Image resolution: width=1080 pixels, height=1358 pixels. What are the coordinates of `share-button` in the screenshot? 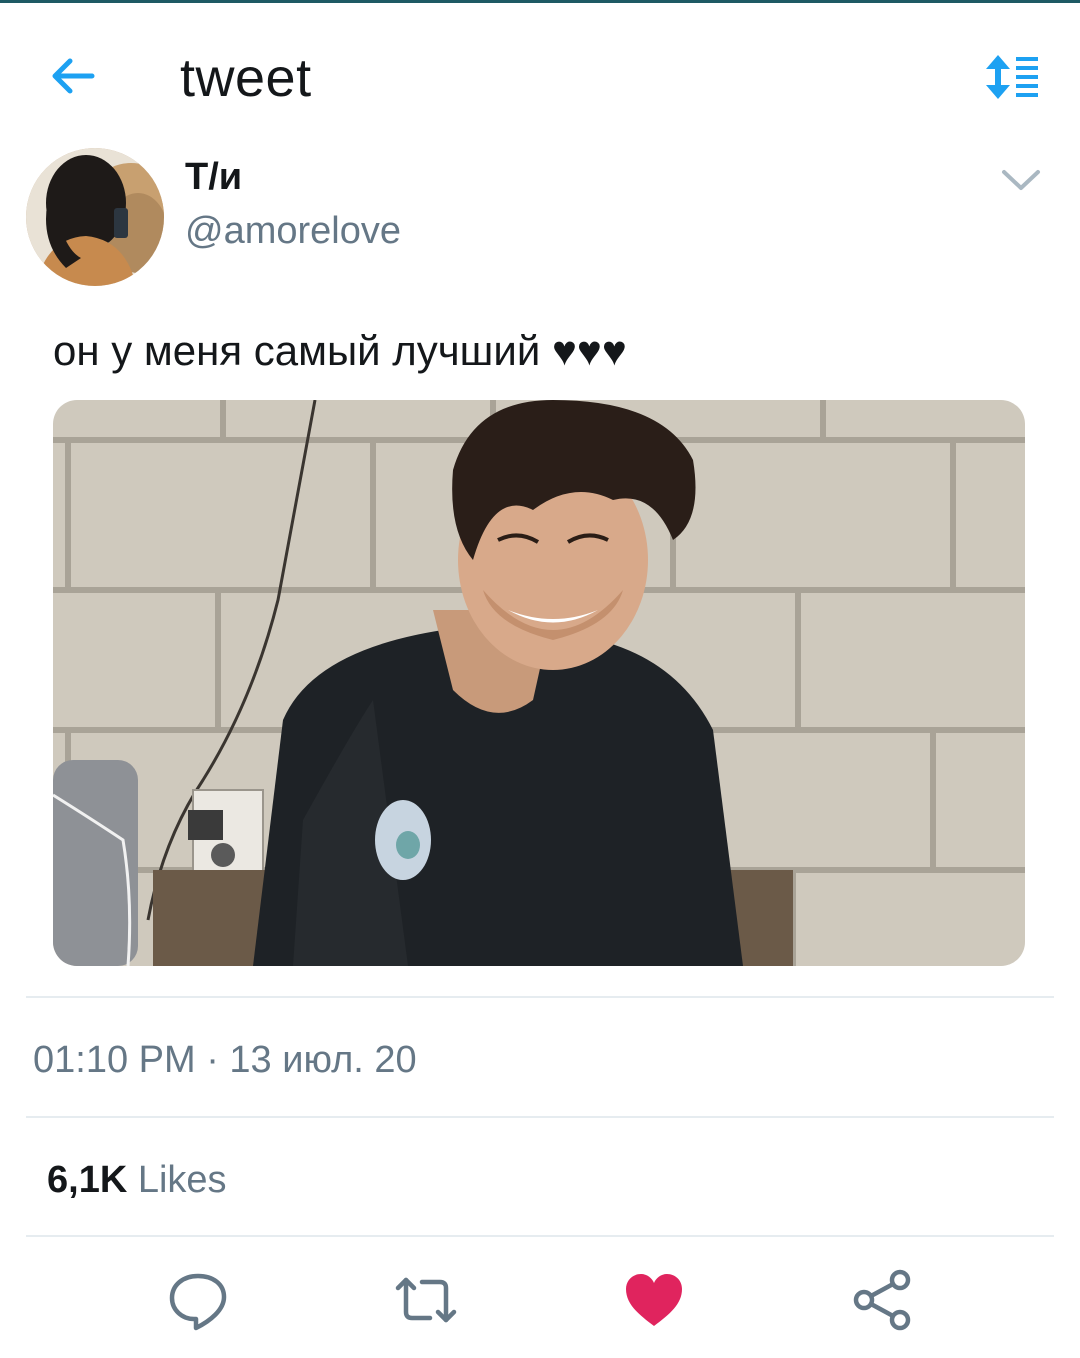 It's located at (884, 1300).